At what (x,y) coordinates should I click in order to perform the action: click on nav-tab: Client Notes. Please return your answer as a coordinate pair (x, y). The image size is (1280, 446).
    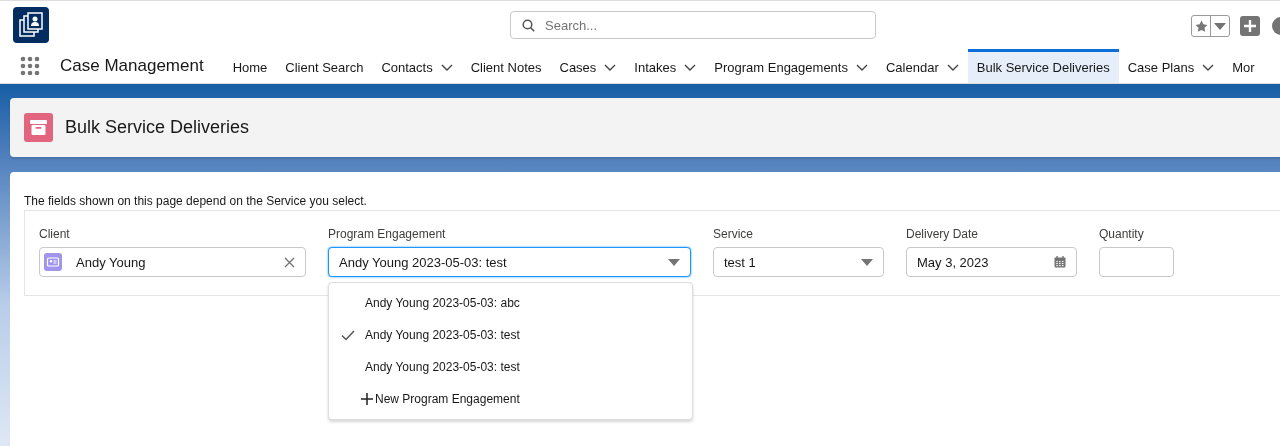
    Looking at the image, I should click on (506, 66).